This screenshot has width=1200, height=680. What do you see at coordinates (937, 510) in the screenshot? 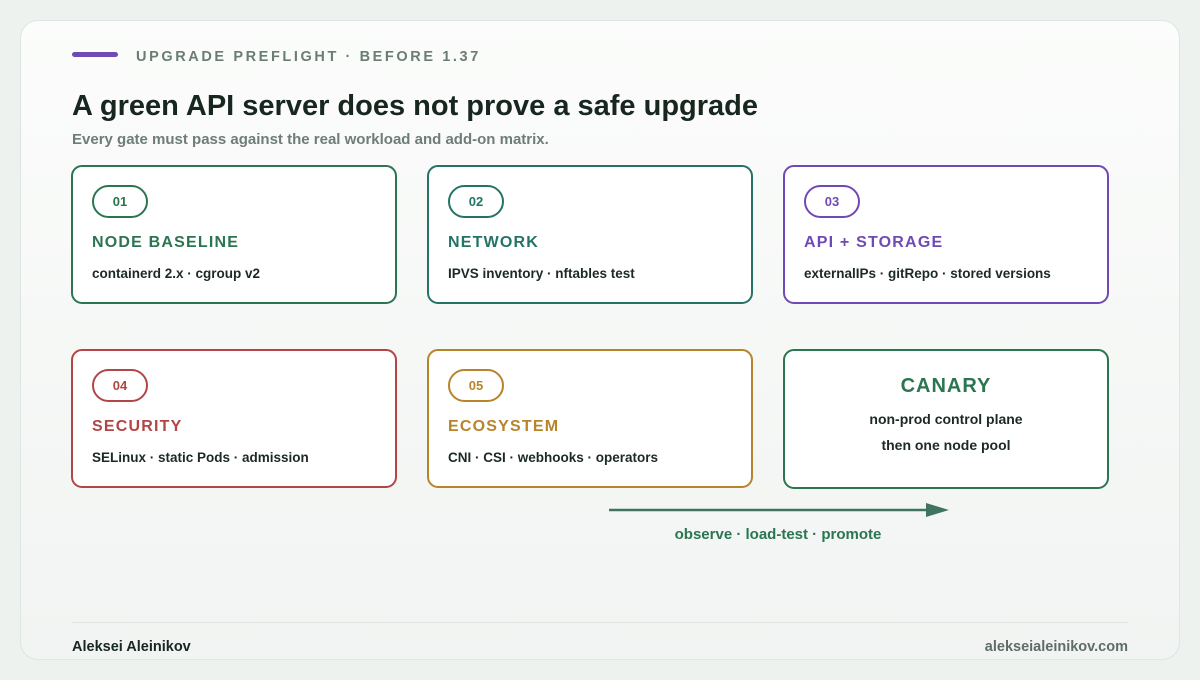
I see `flow-arrow-head` at bounding box center [937, 510].